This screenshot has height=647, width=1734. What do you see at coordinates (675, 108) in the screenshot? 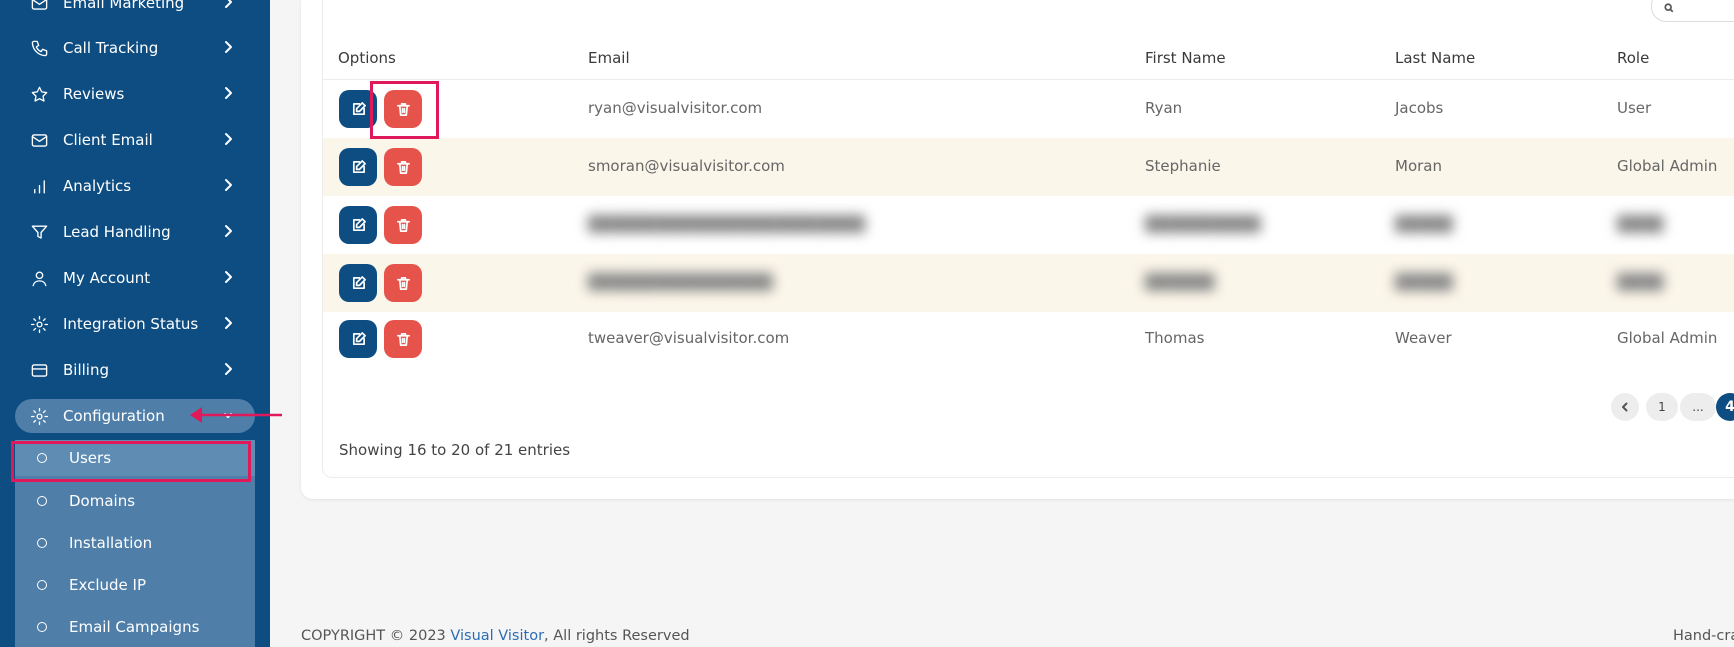
I see `email-cell: ryan@visualvisitor.com` at bounding box center [675, 108].